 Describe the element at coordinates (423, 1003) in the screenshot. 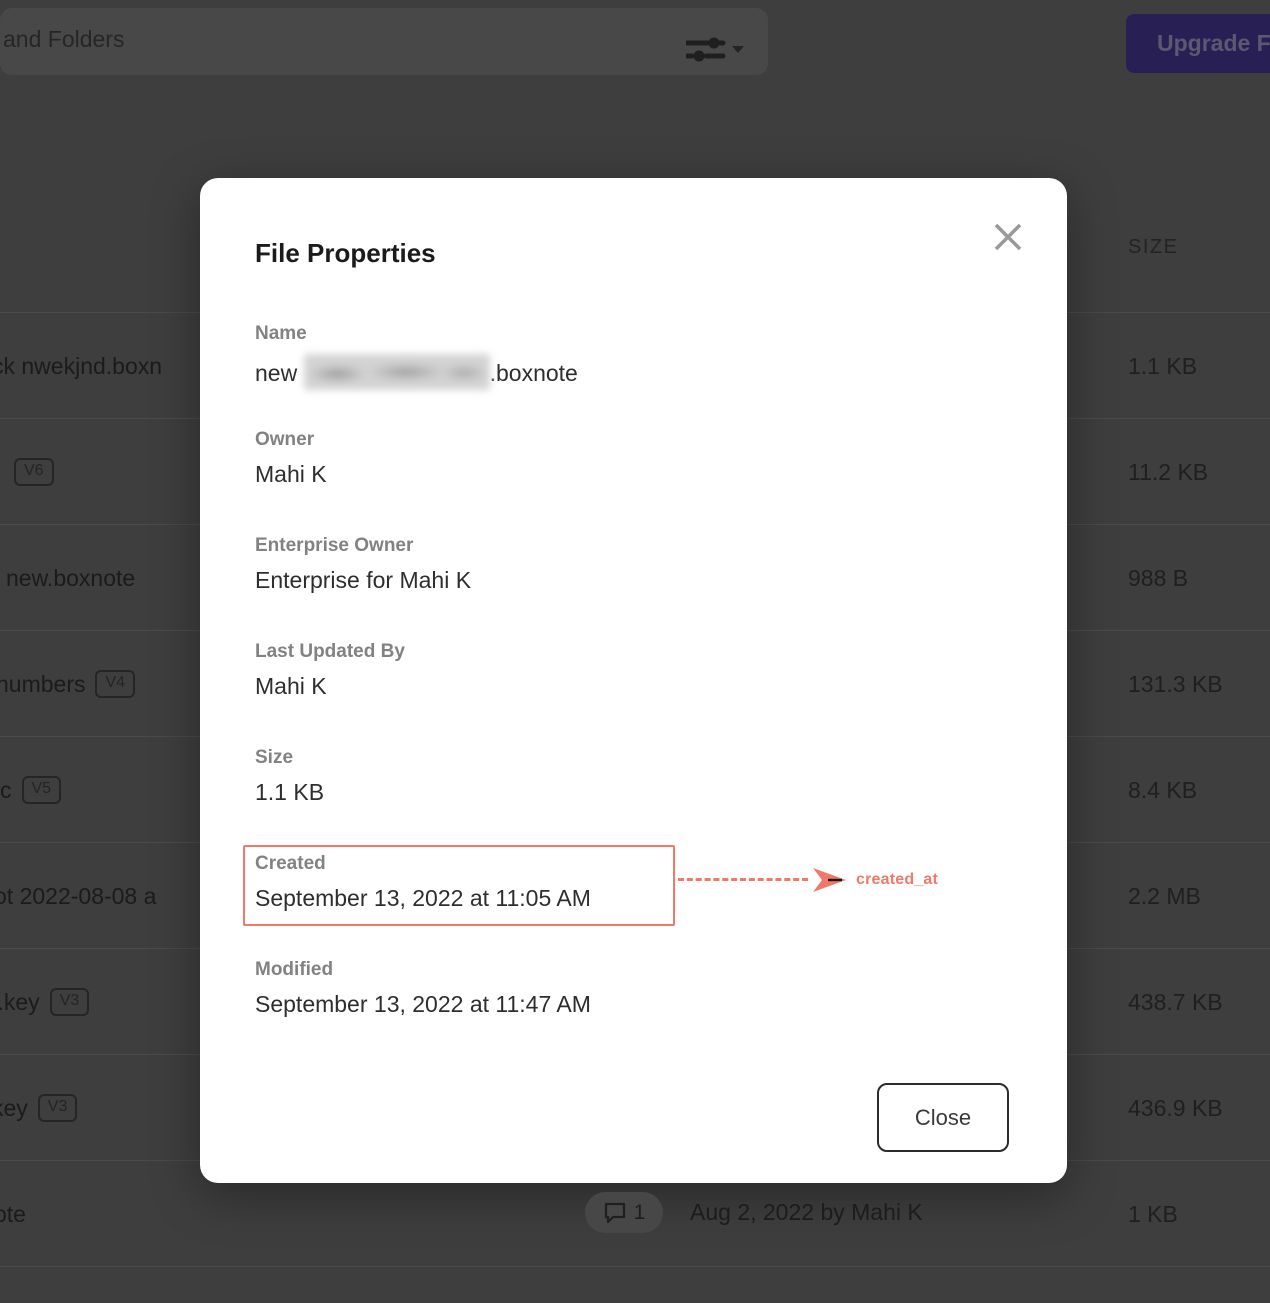

I see `field-value: September 13, 2022 at 11:47 AM` at that location.